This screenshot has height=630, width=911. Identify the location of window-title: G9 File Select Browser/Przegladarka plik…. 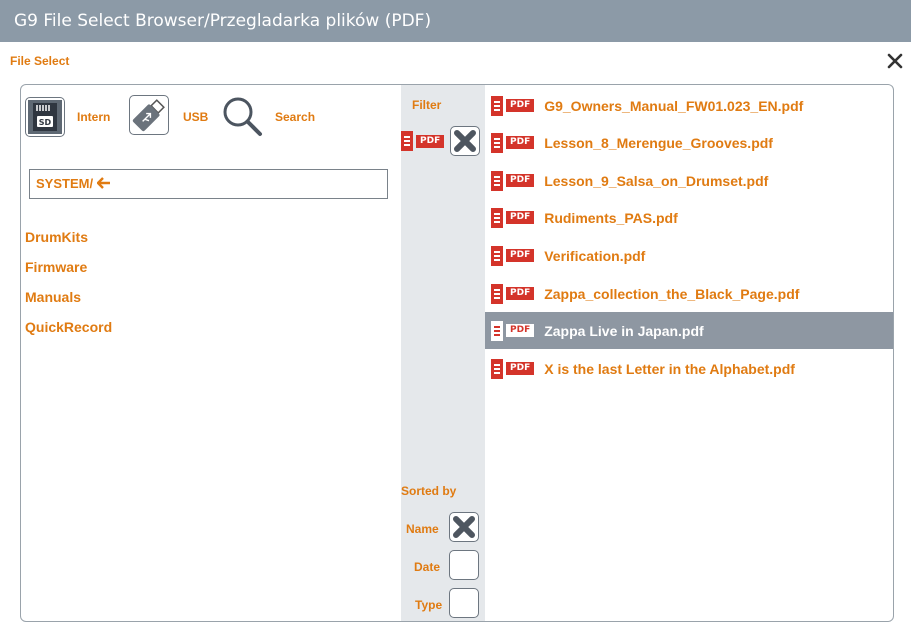
(455, 21).